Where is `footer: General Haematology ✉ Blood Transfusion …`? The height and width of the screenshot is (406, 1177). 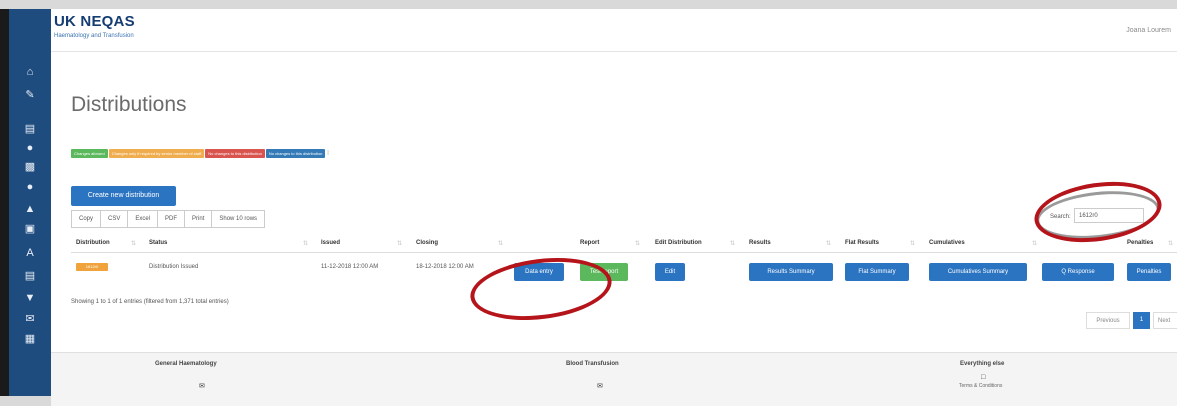 footer: General Haematology ✉ Blood Transfusion … is located at coordinates (614, 379).